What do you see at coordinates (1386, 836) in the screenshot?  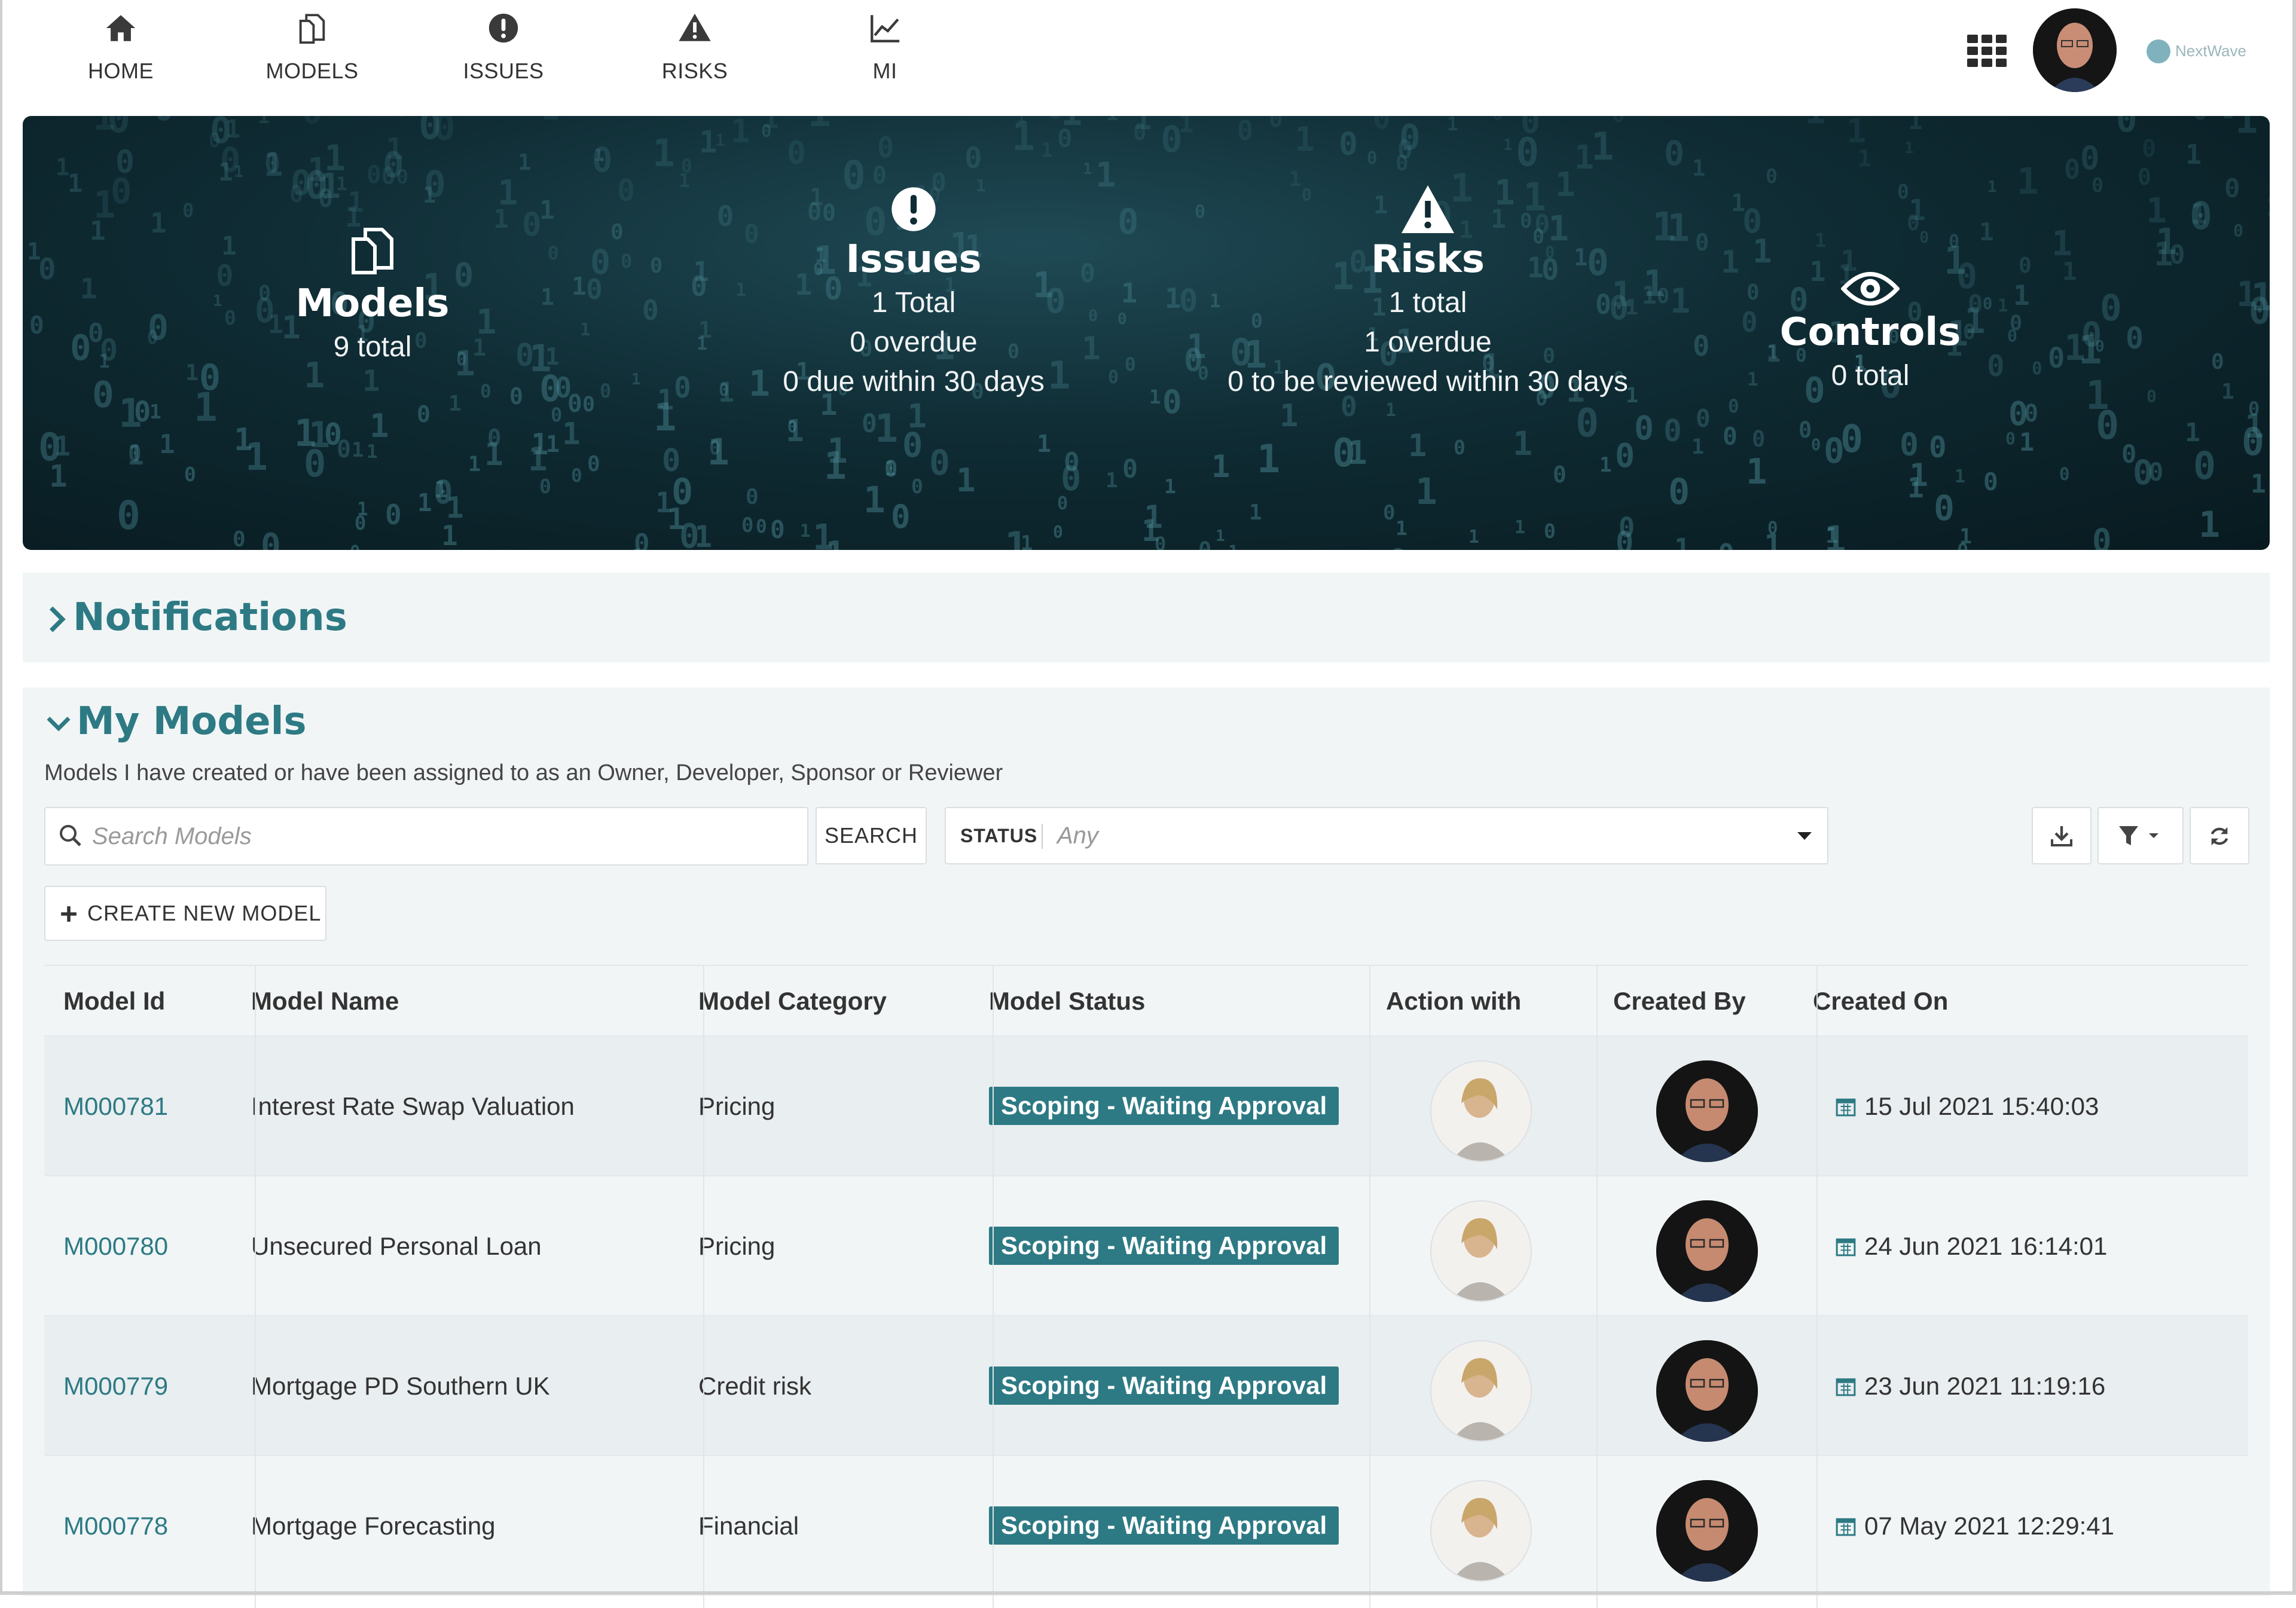 I see `status-filter: STATUS Any` at bounding box center [1386, 836].